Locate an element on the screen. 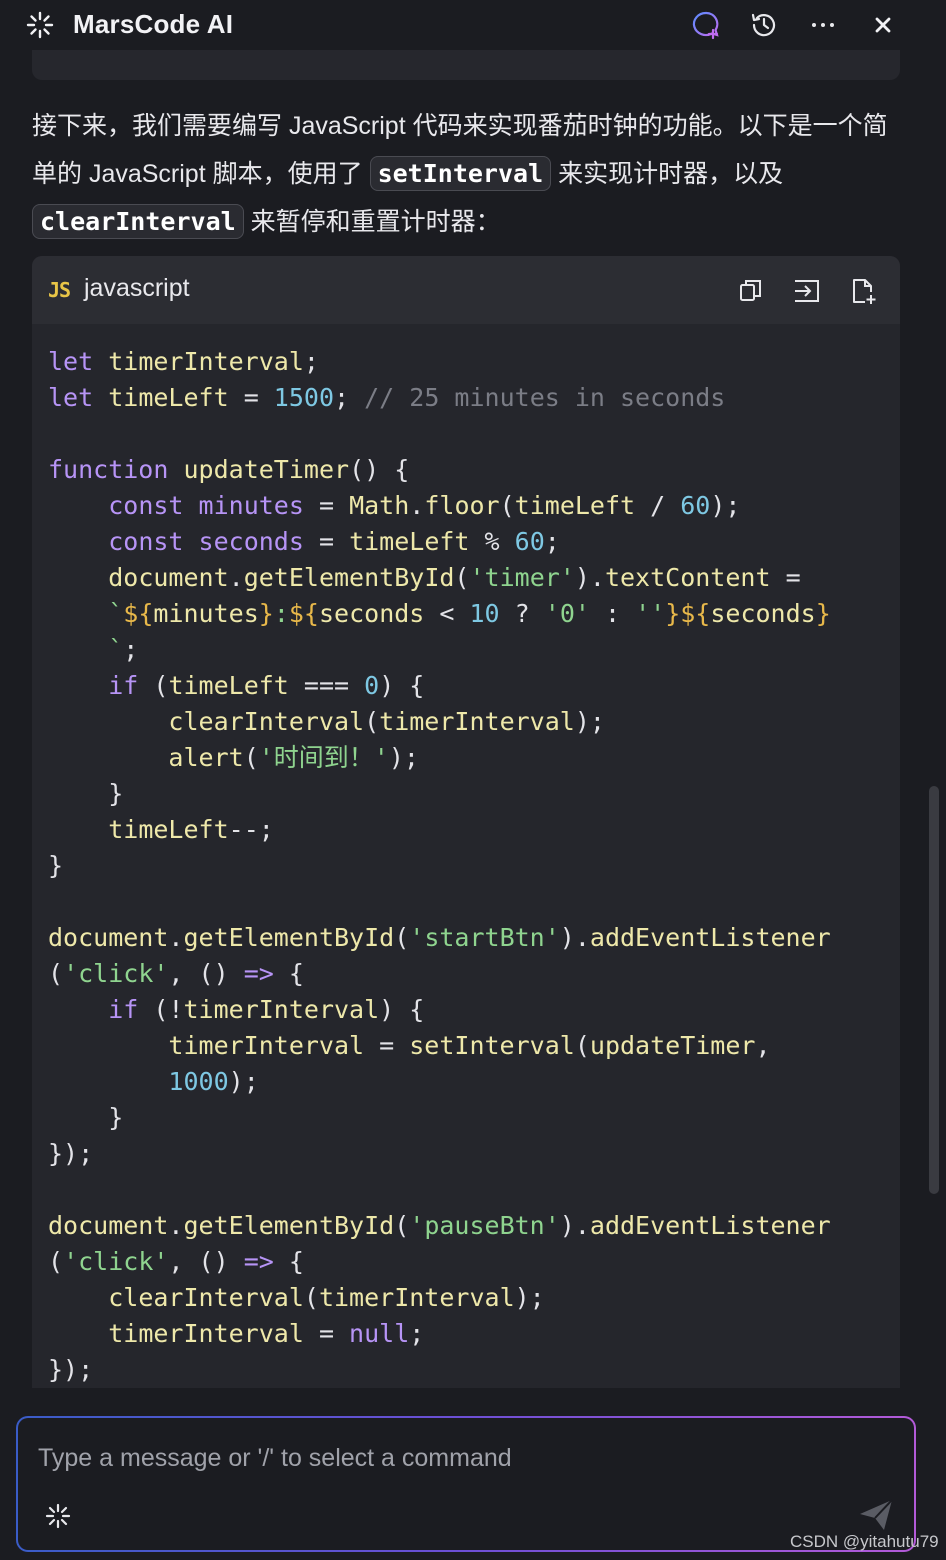  history-icon is located at coordinates (763, 25).